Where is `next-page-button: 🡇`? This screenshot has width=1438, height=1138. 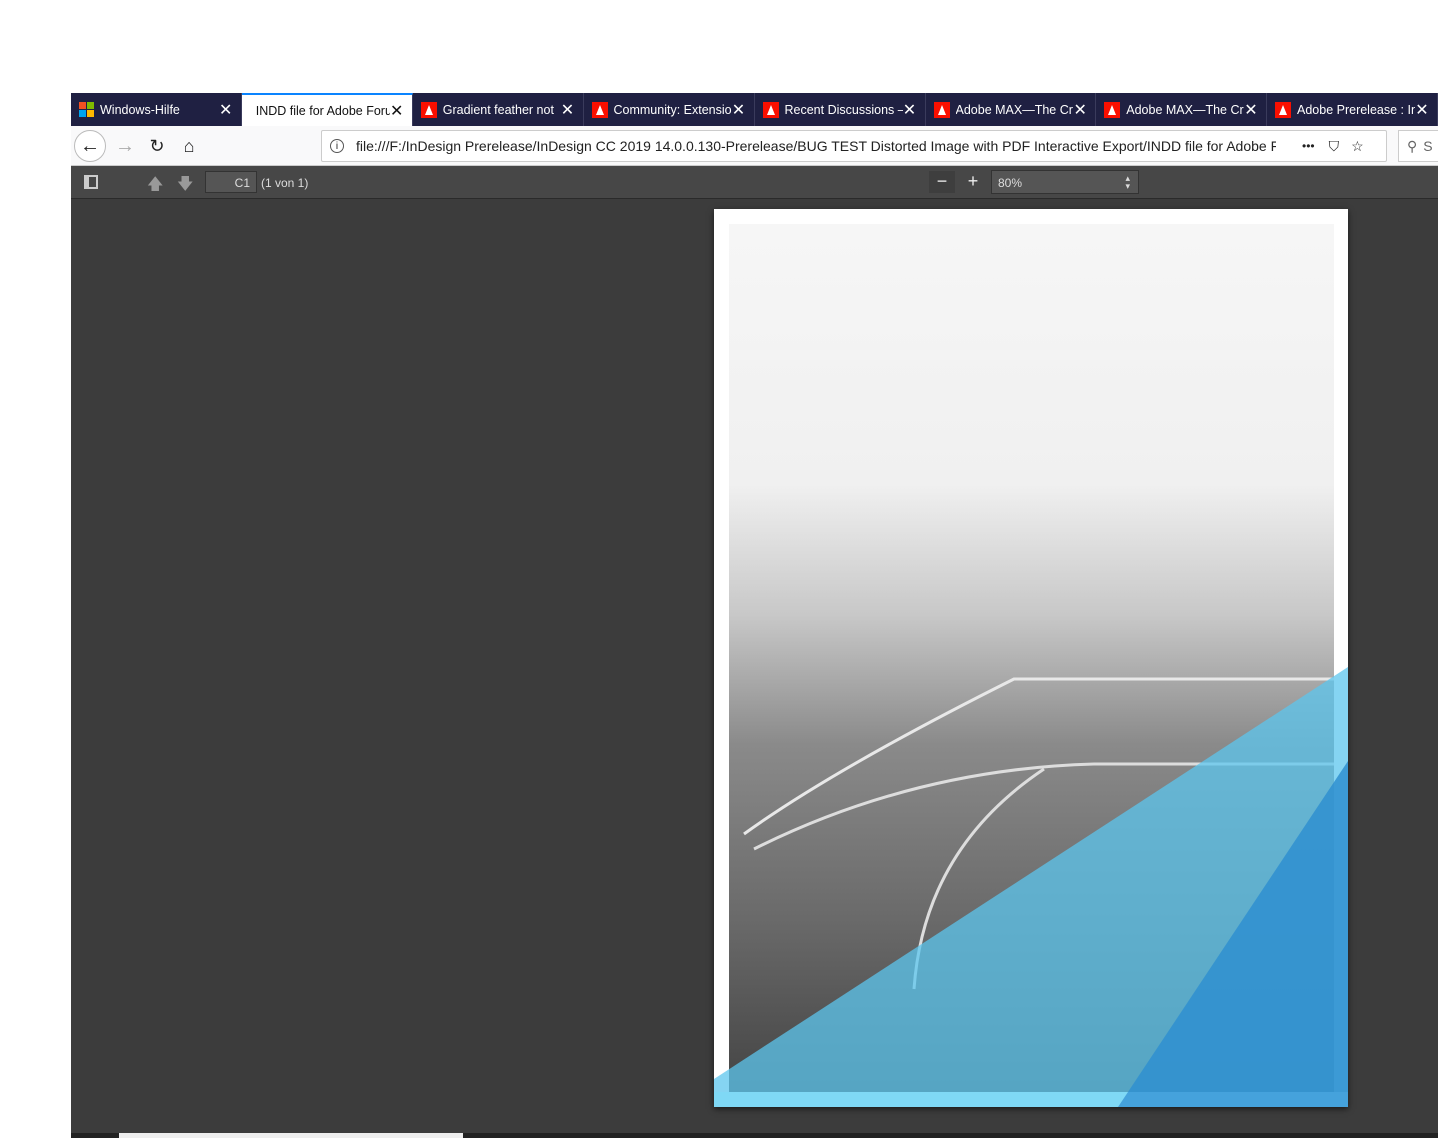
next-page-button: 🡇 is located at coordinates (185, 186).